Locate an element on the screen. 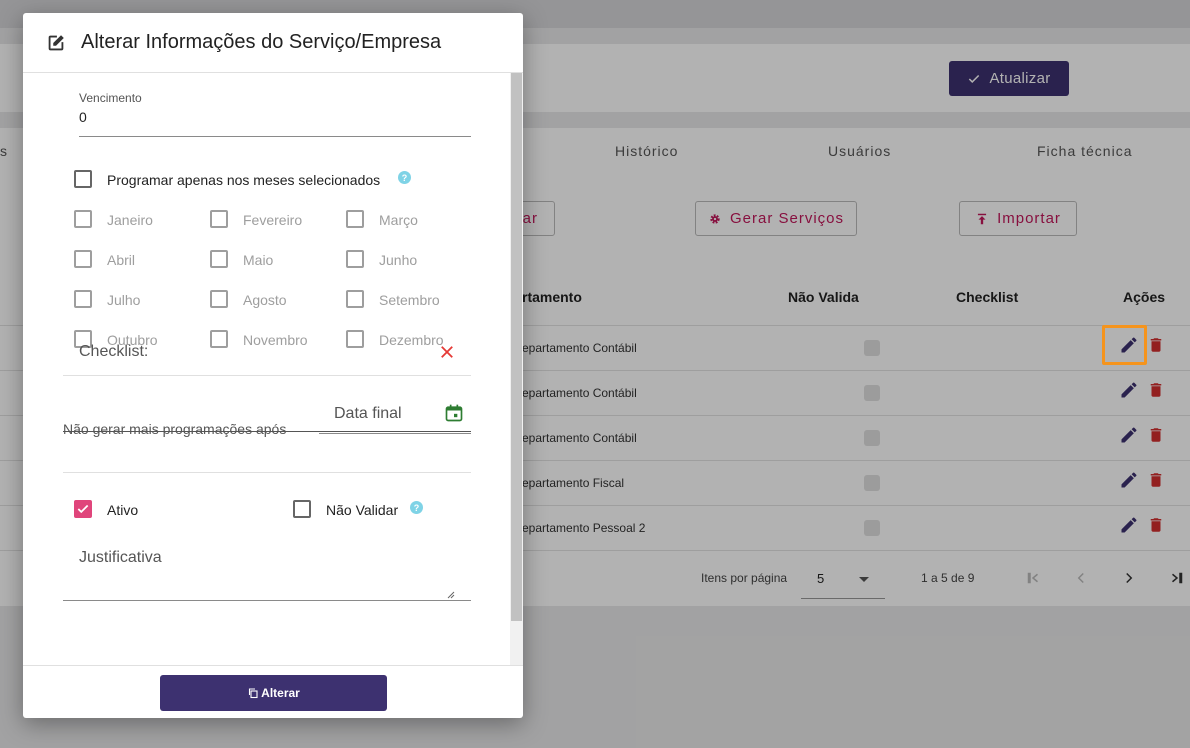 Image resolution: width=1190 pixels, height=748 pixels. month-checkbox-setembro is located at coordinates (355, 299).